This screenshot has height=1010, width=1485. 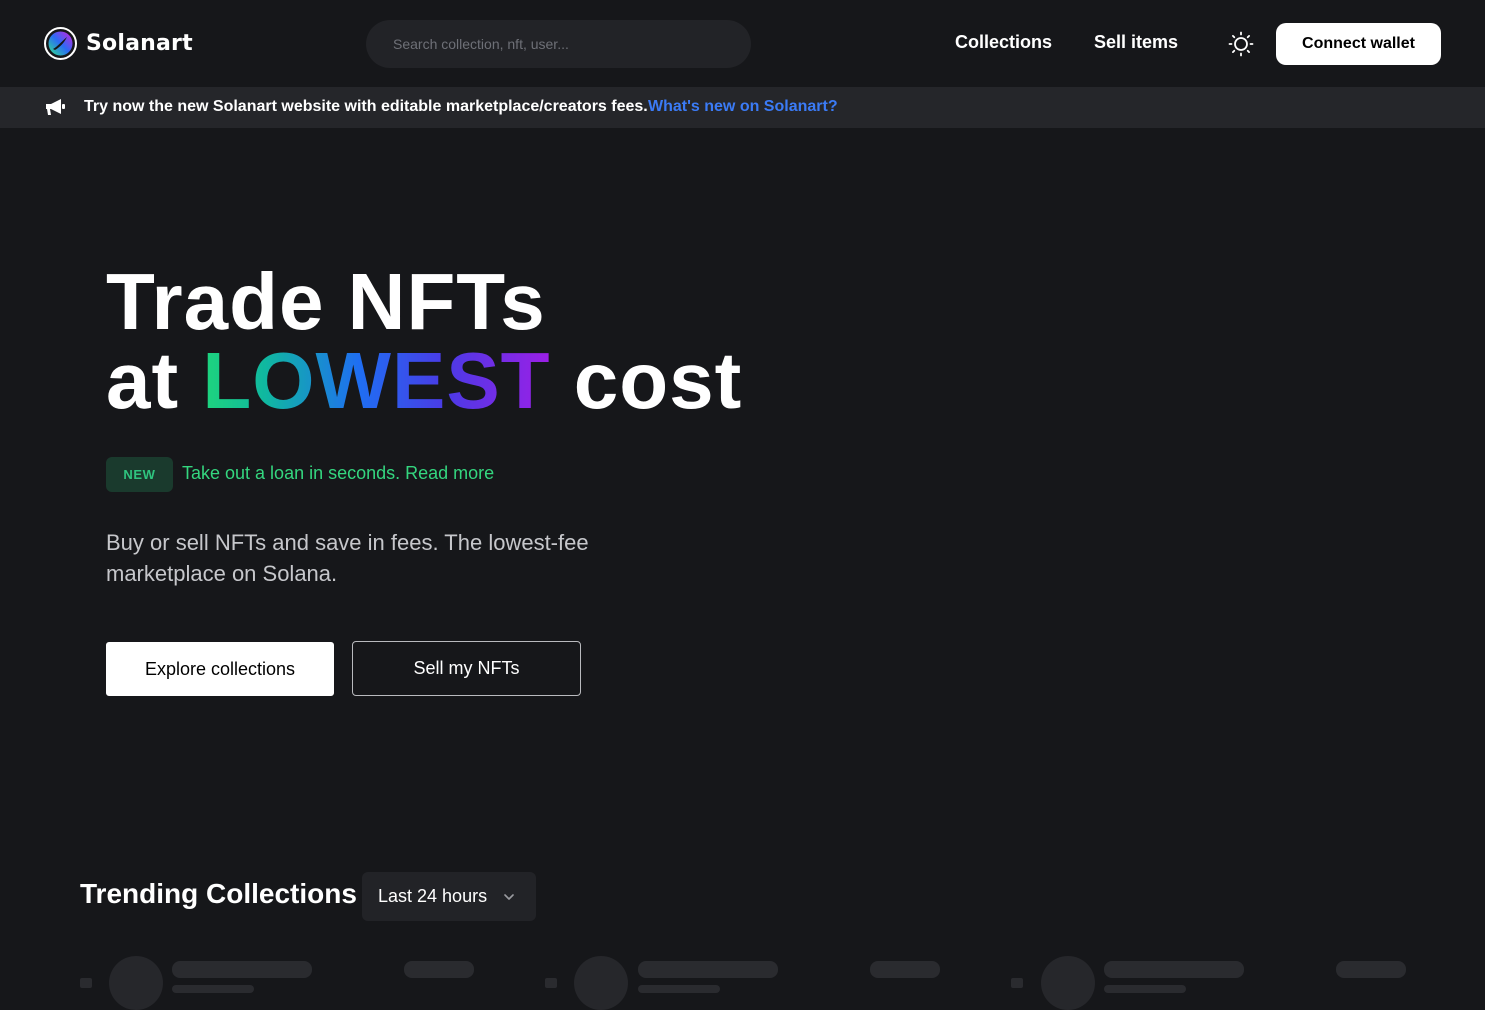 I want to click on sell-my-nfts-button: Sell my NFTs, so click(x=466, y=668).